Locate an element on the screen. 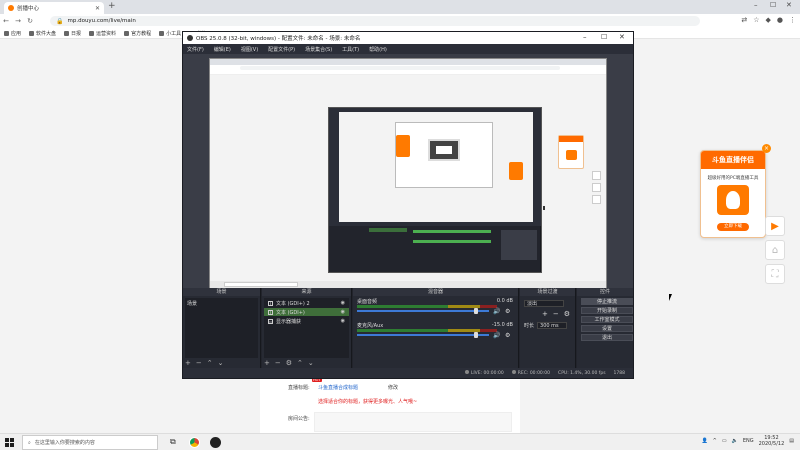 The image size is (800, 450). windows-start-icon is located at coordinates (10, 443).